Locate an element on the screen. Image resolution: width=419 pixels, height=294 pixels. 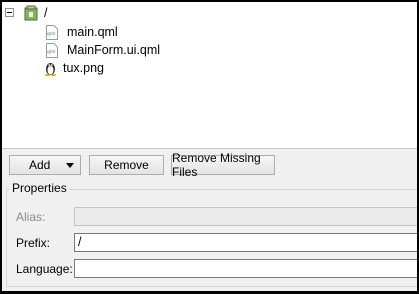
tree-item-label: main.qml is located at coordinates (92, 32).